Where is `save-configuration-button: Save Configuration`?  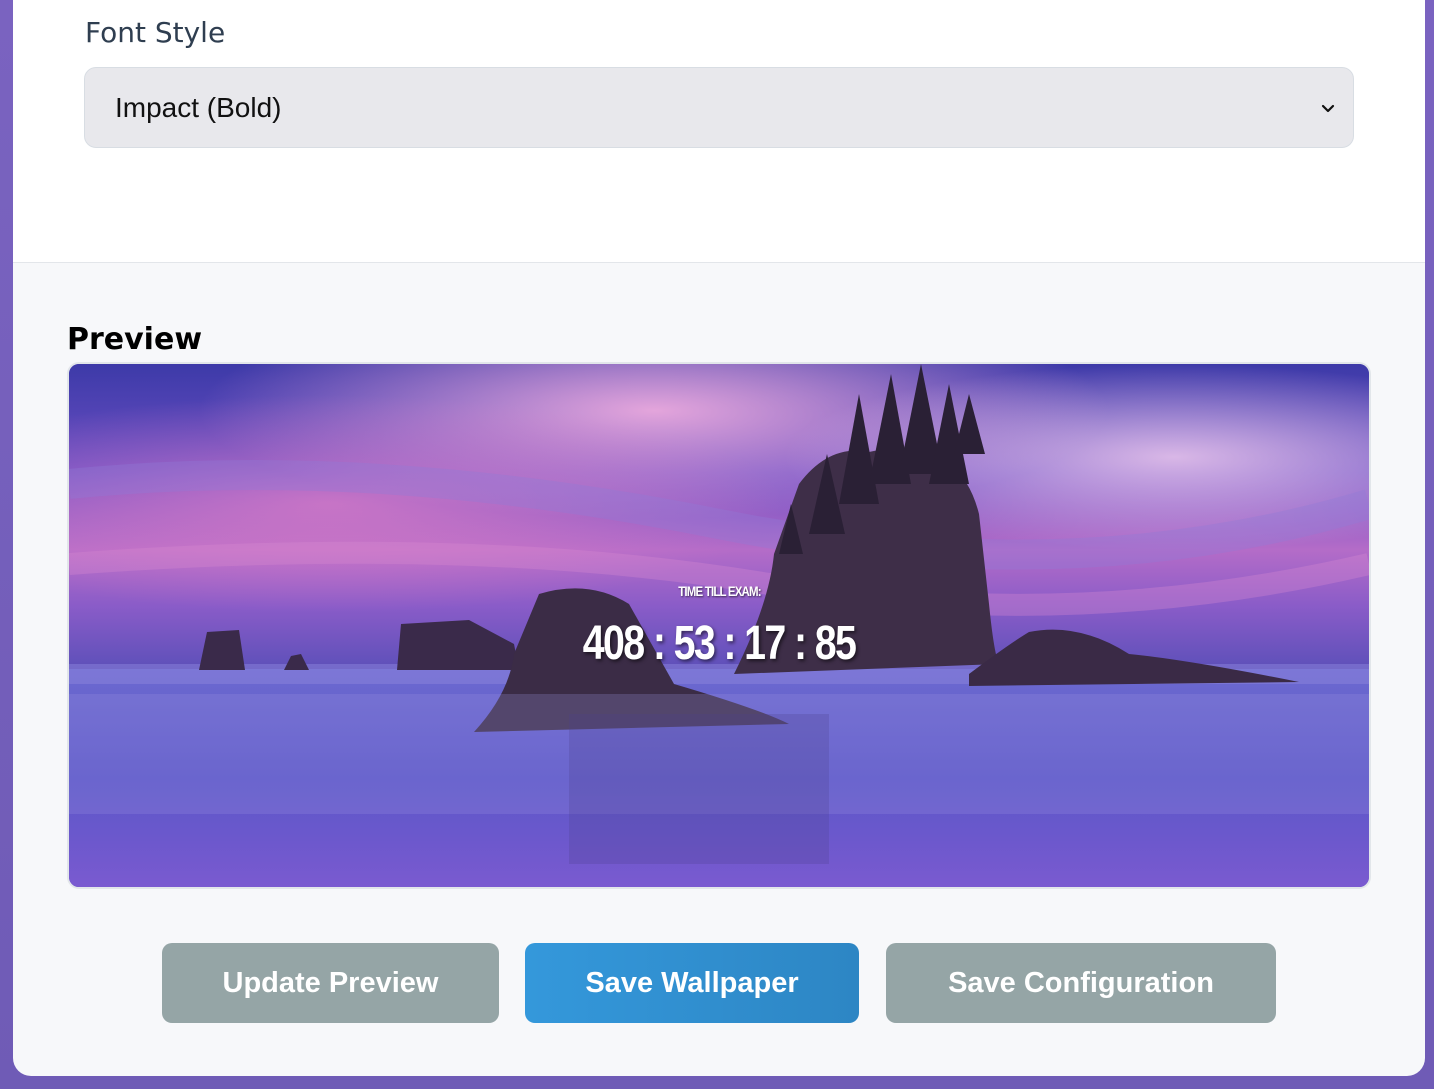
save-configuration-button: Save Configuration is located at coordinates (1081, 983).